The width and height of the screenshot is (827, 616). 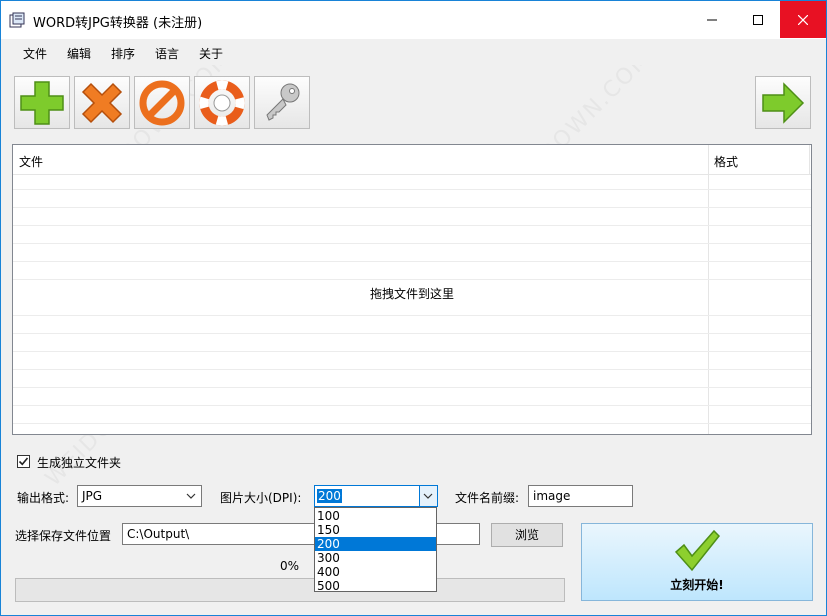 I want to click on clear-all-button, so click(x=162, y=102).